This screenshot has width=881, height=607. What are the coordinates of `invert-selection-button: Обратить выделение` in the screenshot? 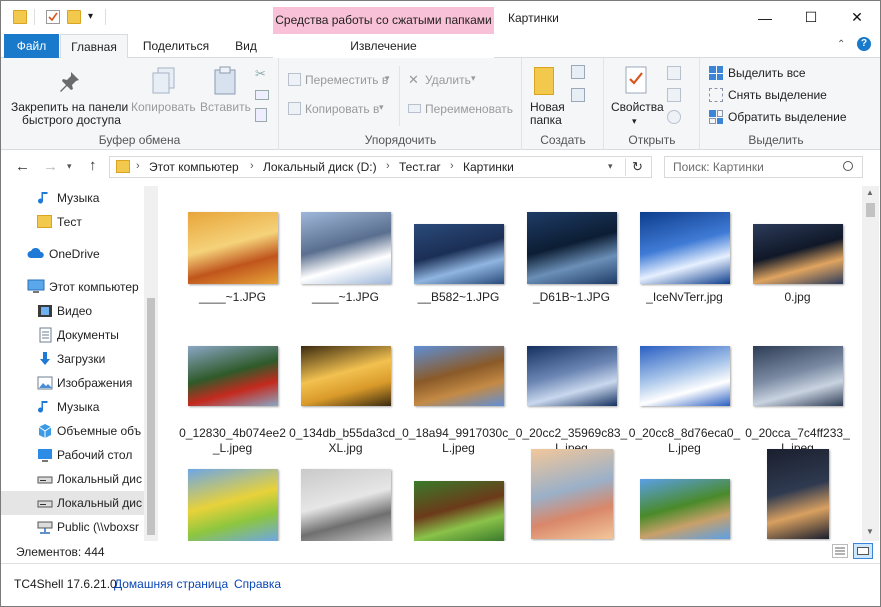 It's located at (787, 117).